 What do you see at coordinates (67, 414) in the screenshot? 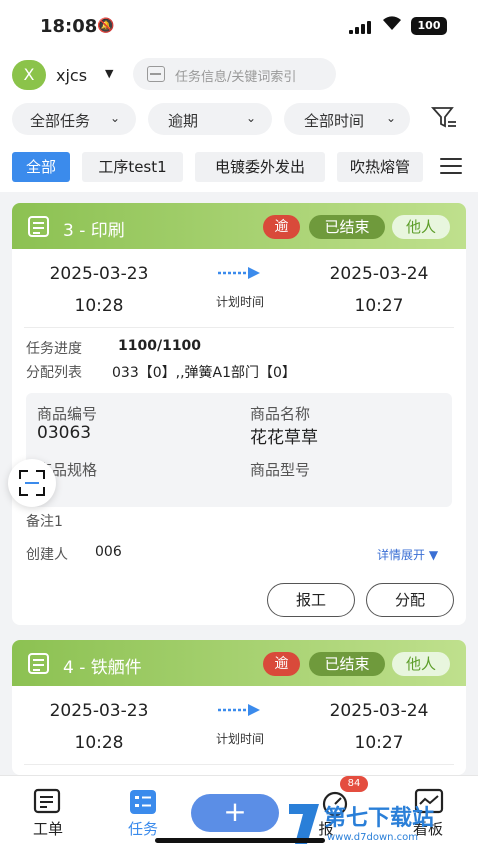
I see `goods-code-label: 商品编号` at bounding box center [67, 414].